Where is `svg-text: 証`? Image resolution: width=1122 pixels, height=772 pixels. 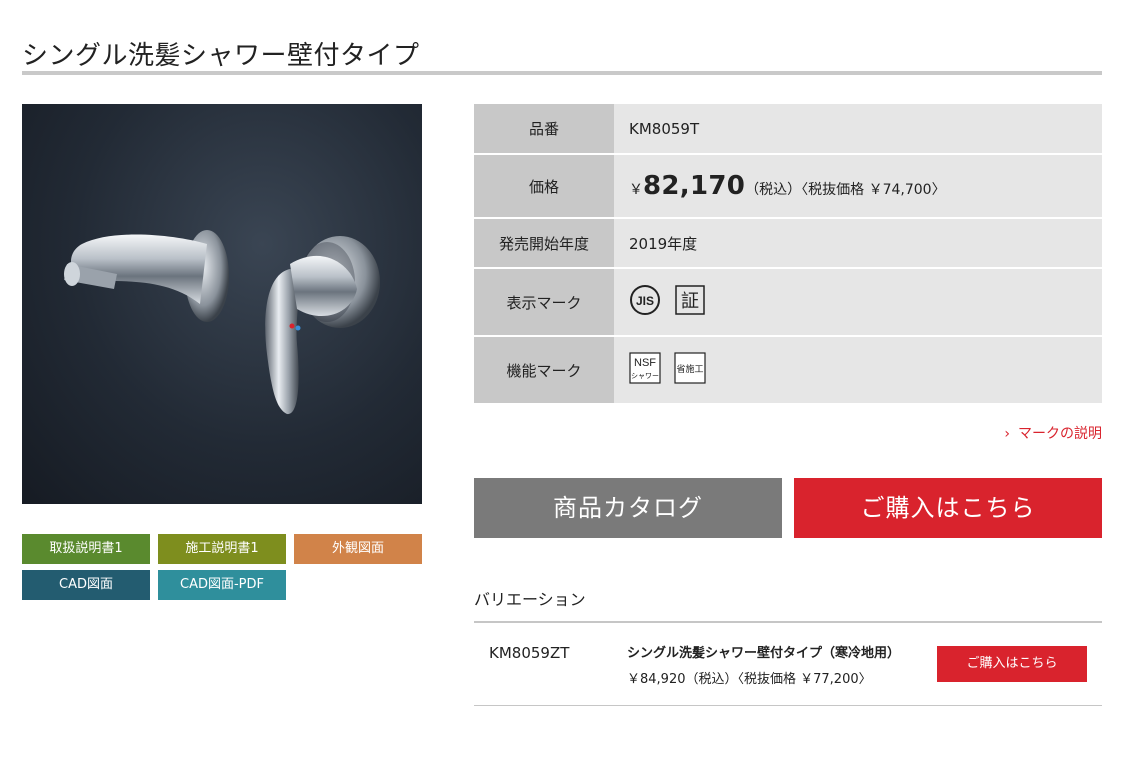
svg-text: 証 is located at coordinates (690, 301).